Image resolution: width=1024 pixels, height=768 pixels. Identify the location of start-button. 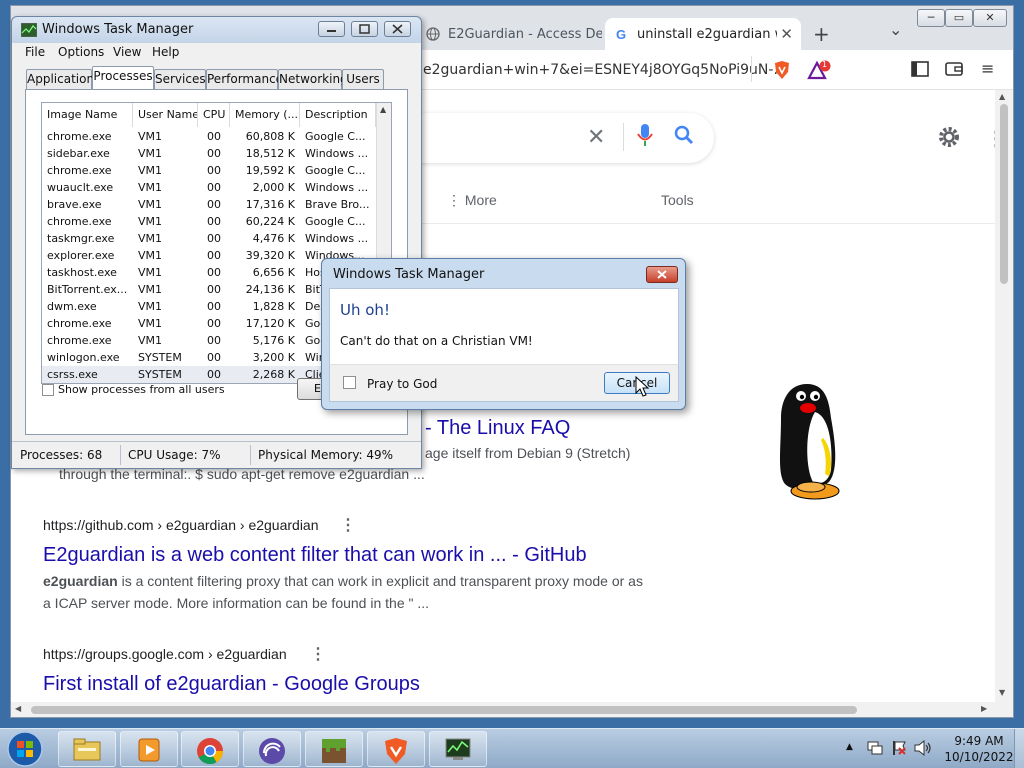
(25, 749).